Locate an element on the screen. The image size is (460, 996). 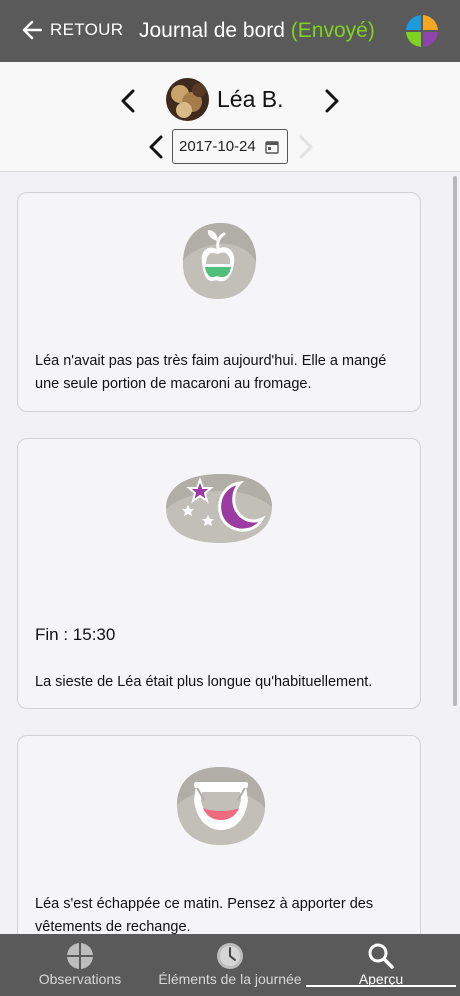
child-photo-icon is located at coordinates (187, 99).